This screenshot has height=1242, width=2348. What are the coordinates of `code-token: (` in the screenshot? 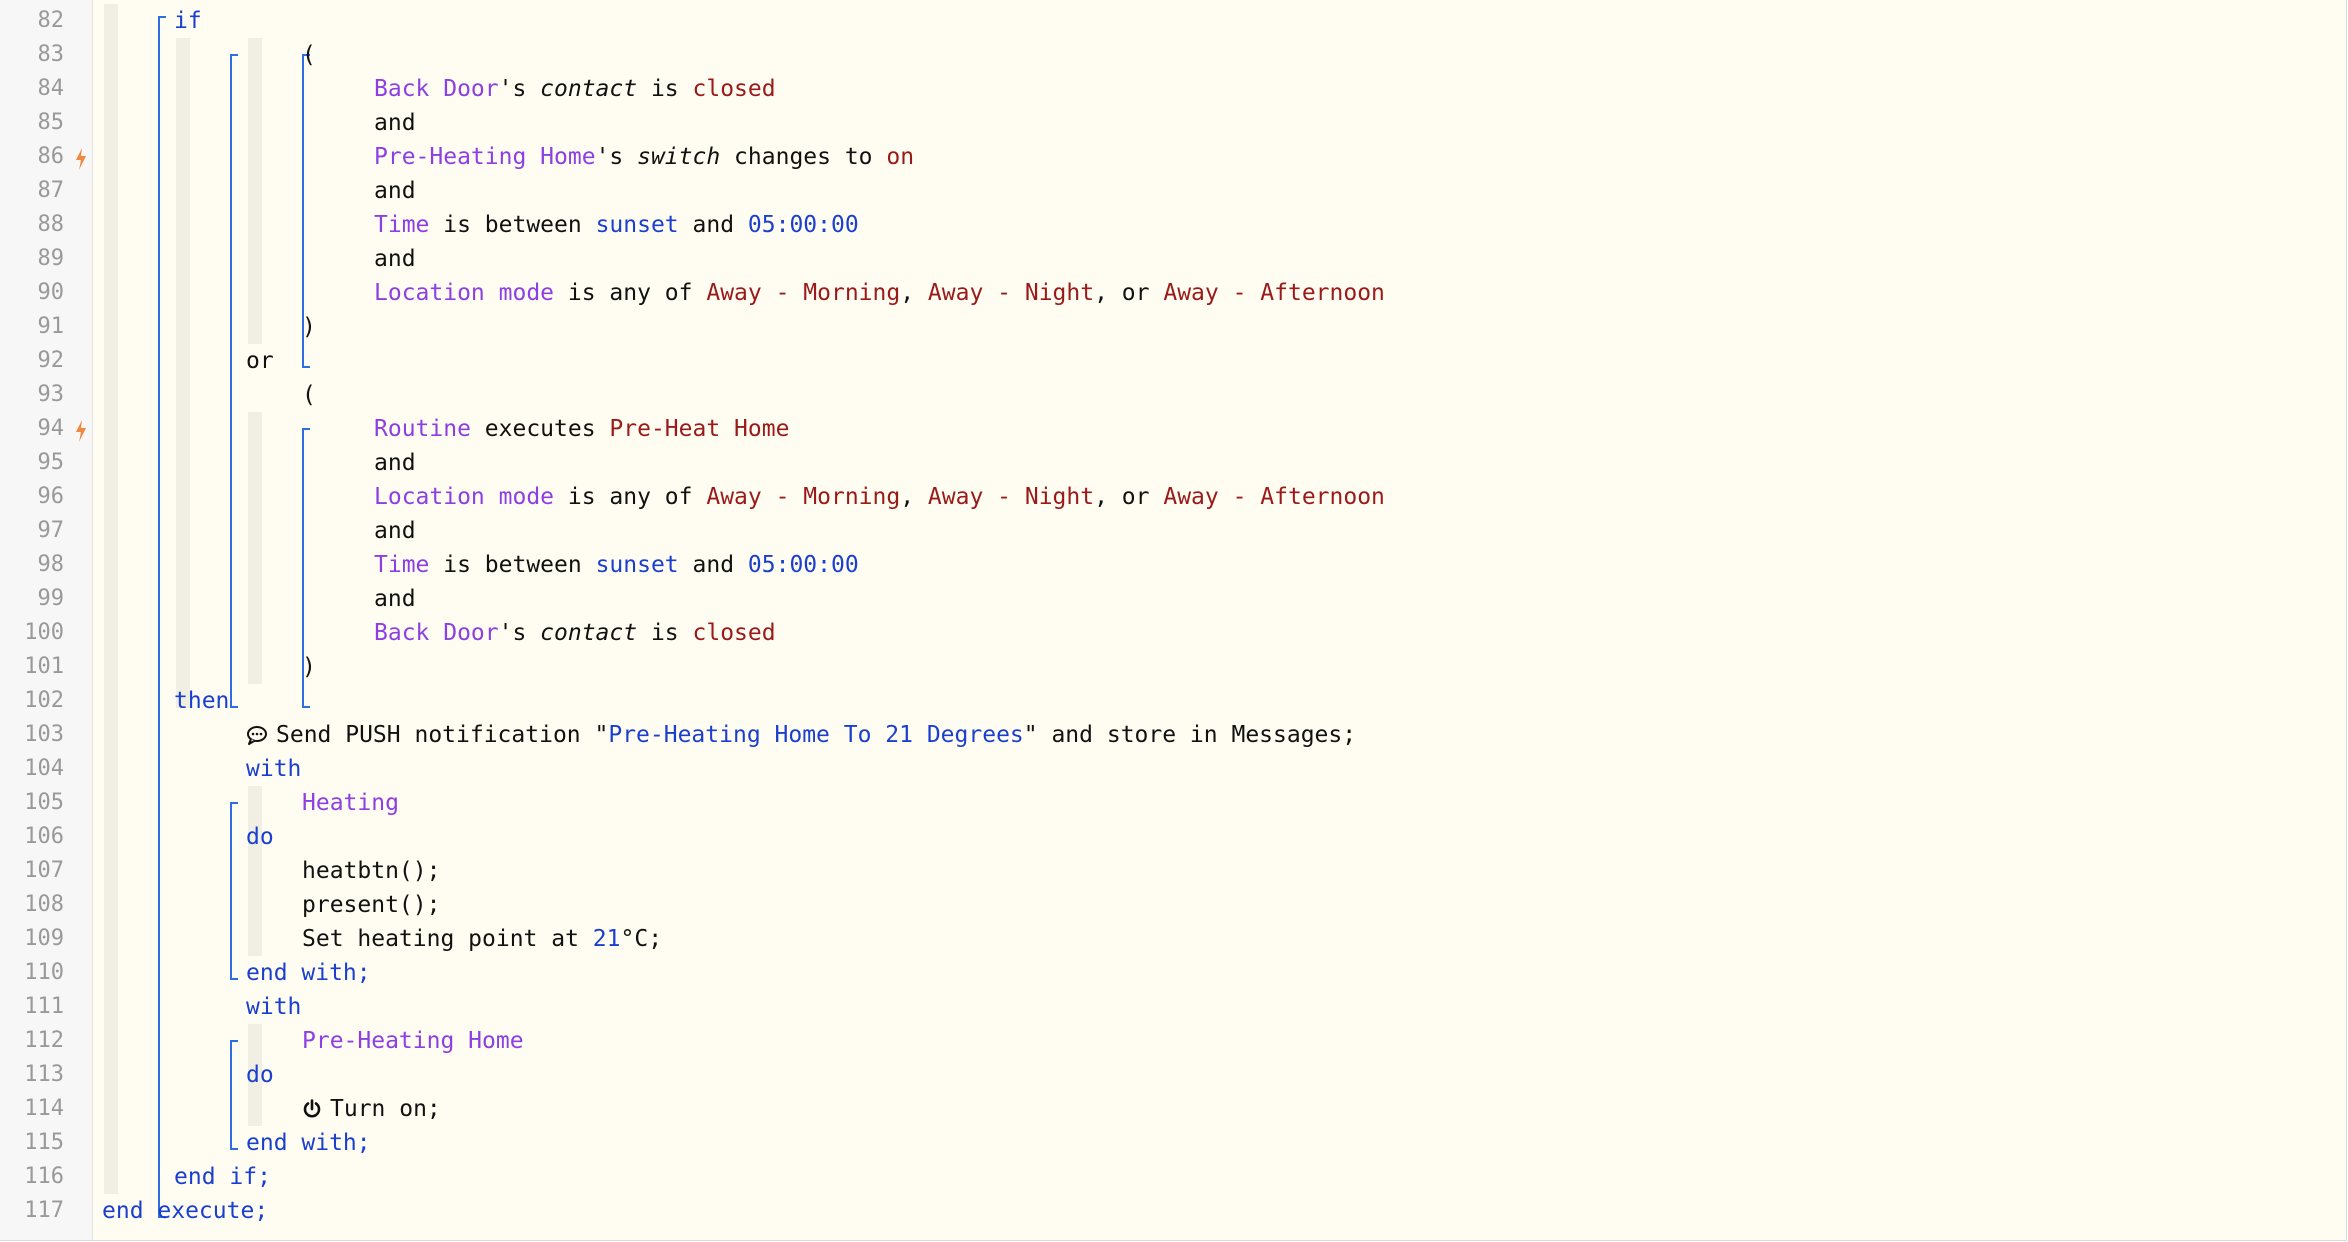 It's located at (309, 395).